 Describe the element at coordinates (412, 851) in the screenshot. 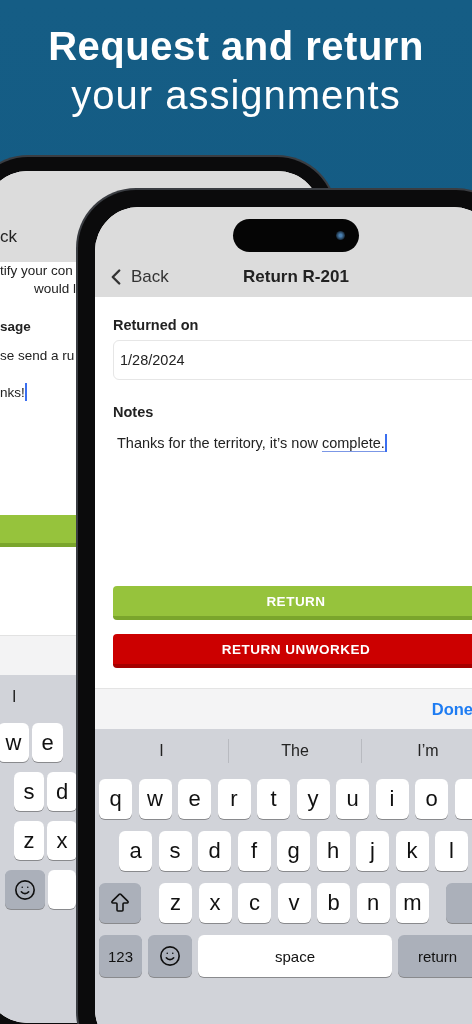

I see `key: k` at that location.